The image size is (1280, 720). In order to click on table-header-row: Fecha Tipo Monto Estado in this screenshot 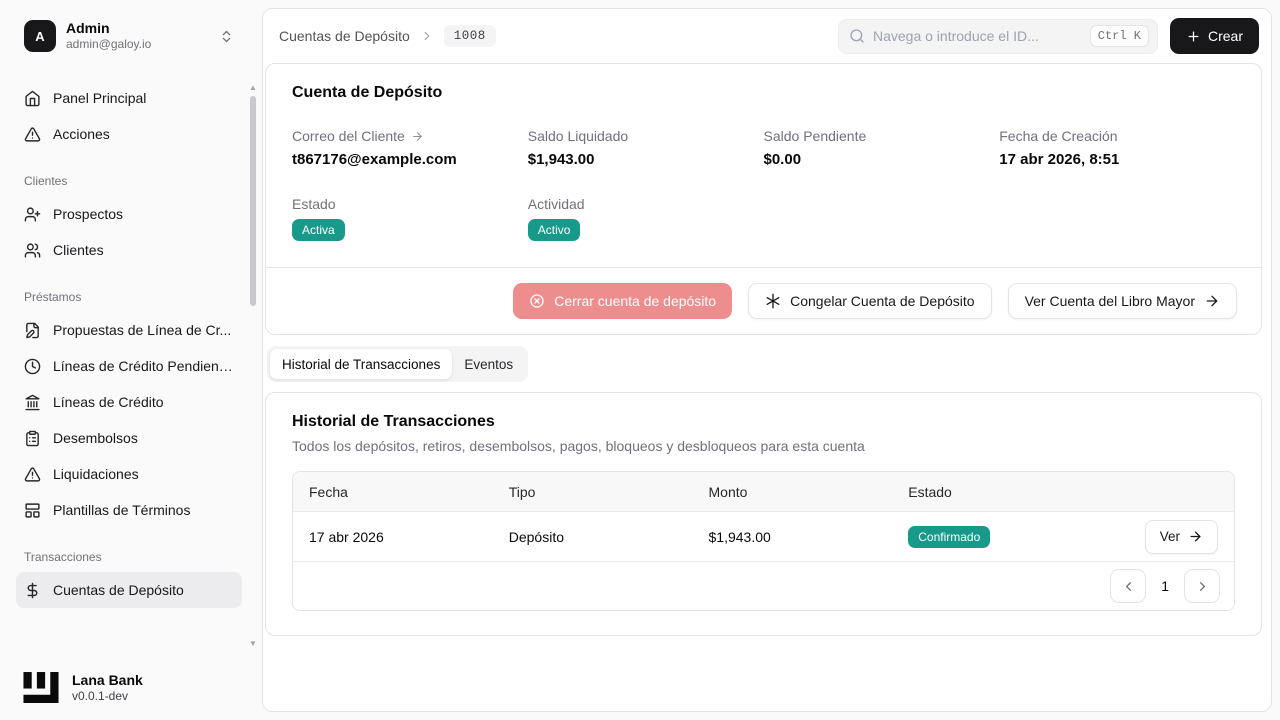, I will do `click(763, 492)`.